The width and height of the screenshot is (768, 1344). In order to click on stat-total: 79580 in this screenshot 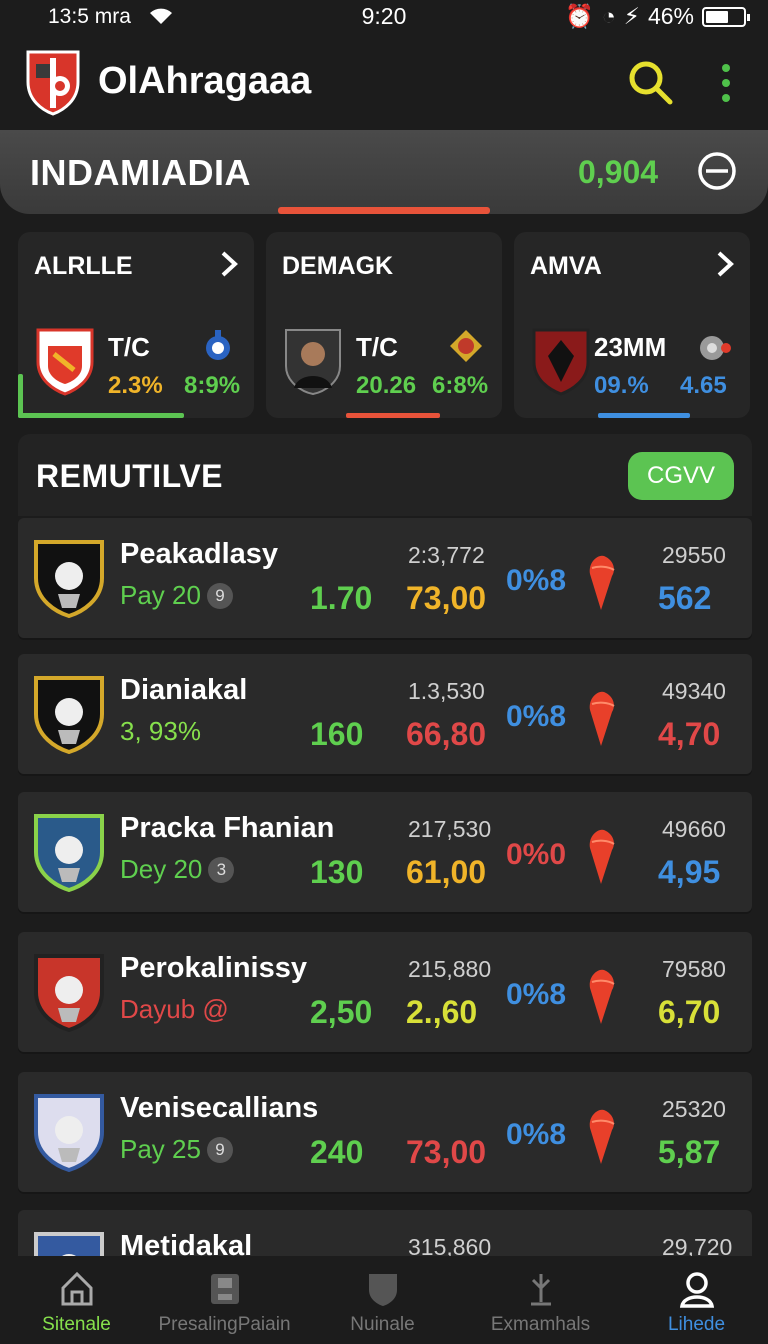, I will do `click(694, 969)`.